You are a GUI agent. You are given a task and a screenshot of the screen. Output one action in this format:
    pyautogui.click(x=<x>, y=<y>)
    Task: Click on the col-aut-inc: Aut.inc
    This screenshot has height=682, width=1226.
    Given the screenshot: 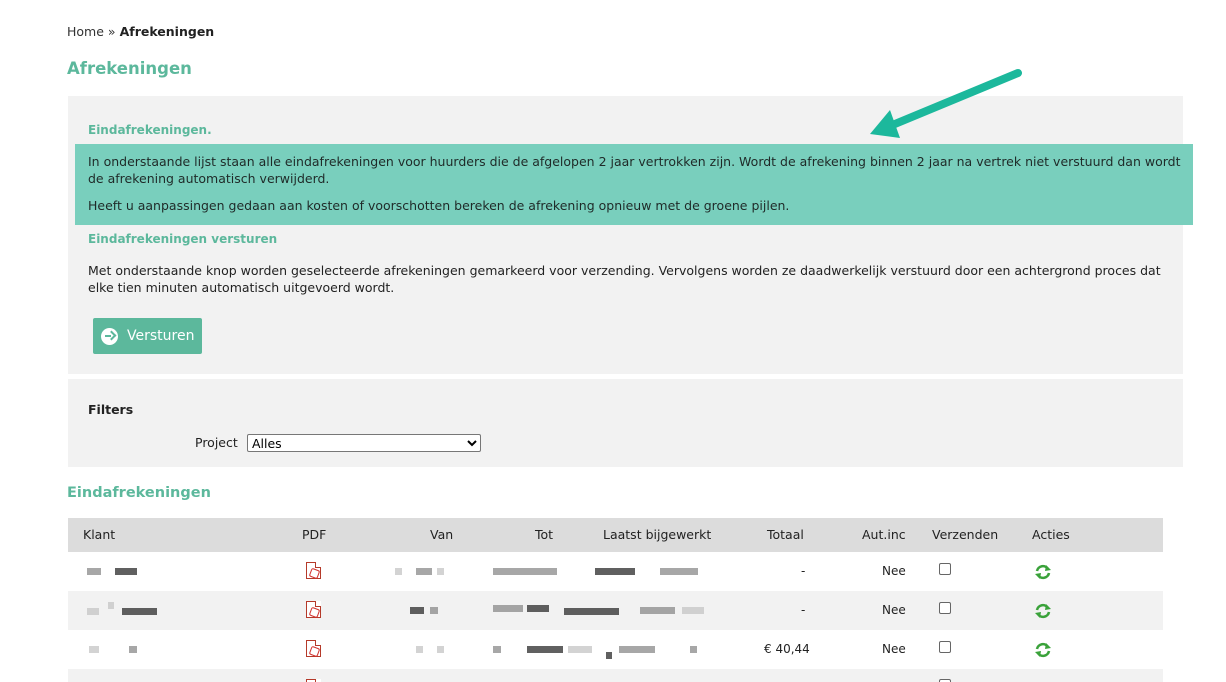 What is the action you would take?
    pyautogui.click(x=884, y=534)
    